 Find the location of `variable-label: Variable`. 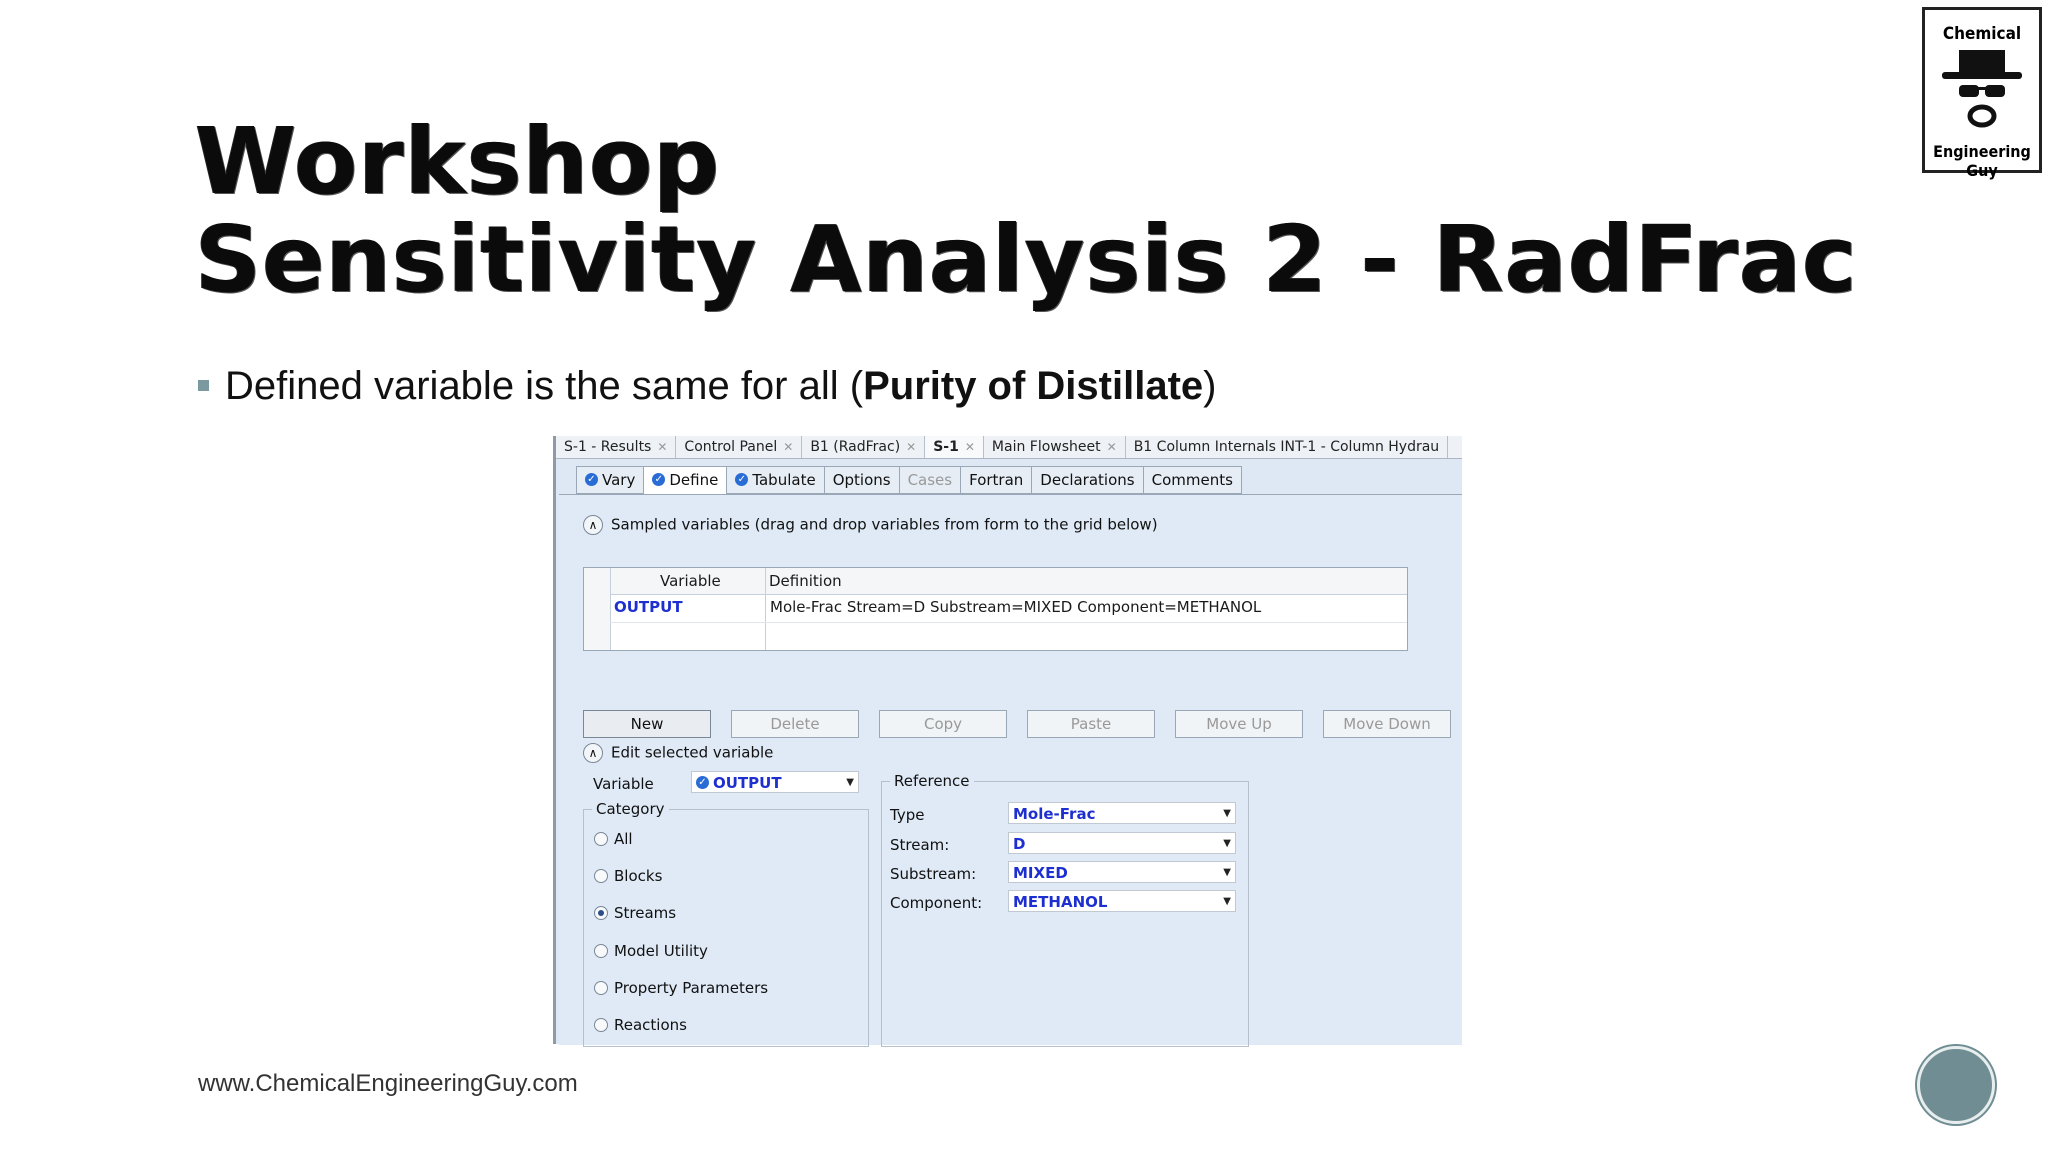

variable-label: Variable is located at coordinates (623, 784).